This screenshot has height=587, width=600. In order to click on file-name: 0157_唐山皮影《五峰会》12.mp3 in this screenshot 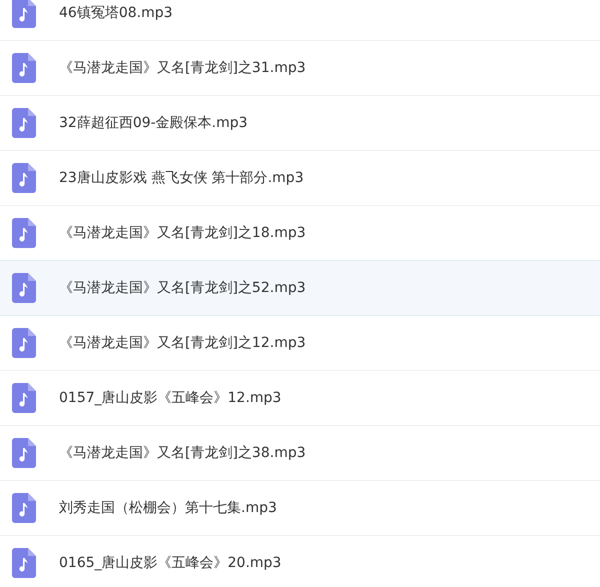, I will do `click(170, 398)`.